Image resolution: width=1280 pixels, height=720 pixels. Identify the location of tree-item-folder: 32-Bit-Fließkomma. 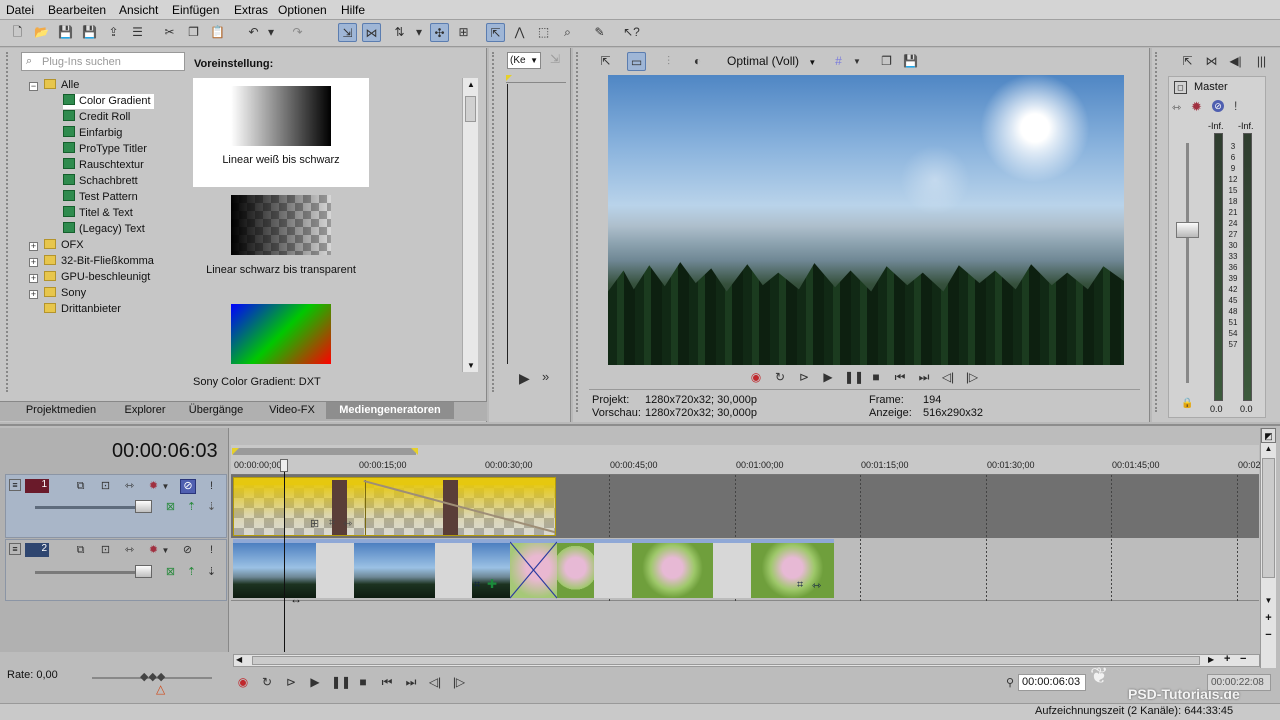
(99, 261).